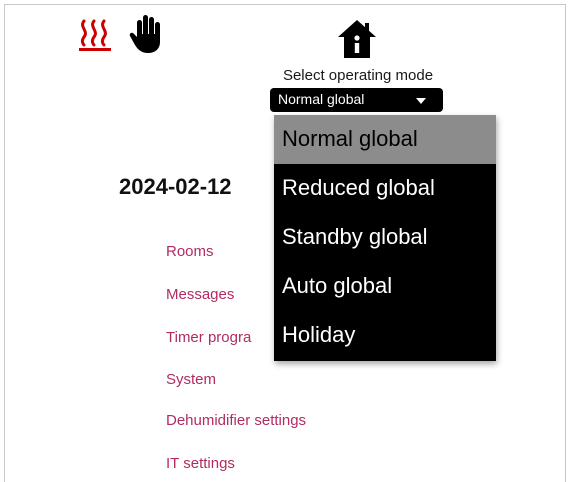 Image resolution: width=570 pixels, height=482 pixels. What do you see at coordinates (236, 420) in the screenshot?
I see `nav-link-dehumidifier-settings: Dehumidifier settings` at bounding box center [236, 420].